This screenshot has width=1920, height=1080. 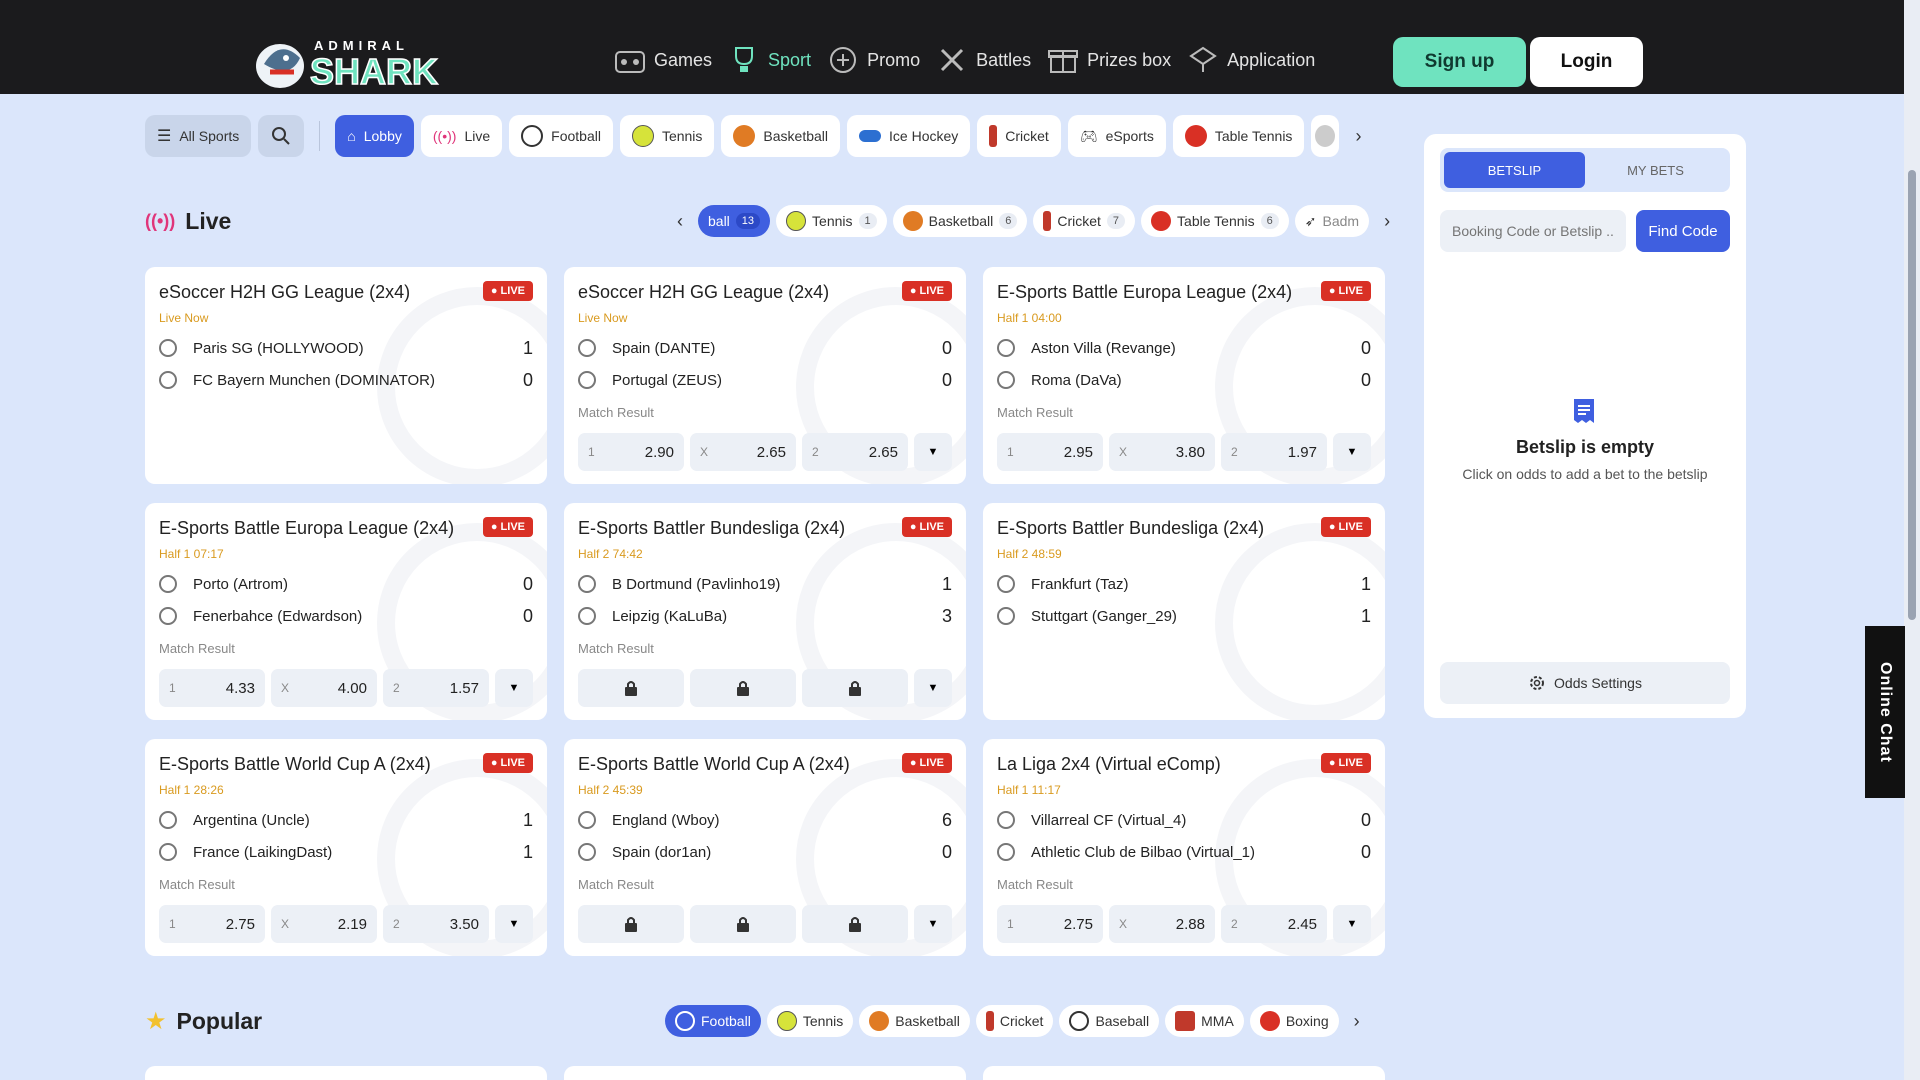 What do you see at coordinates (713, 1021) in the screenshot?
I see `popular-chip-football: Football` at bounding box center [713, 1021].